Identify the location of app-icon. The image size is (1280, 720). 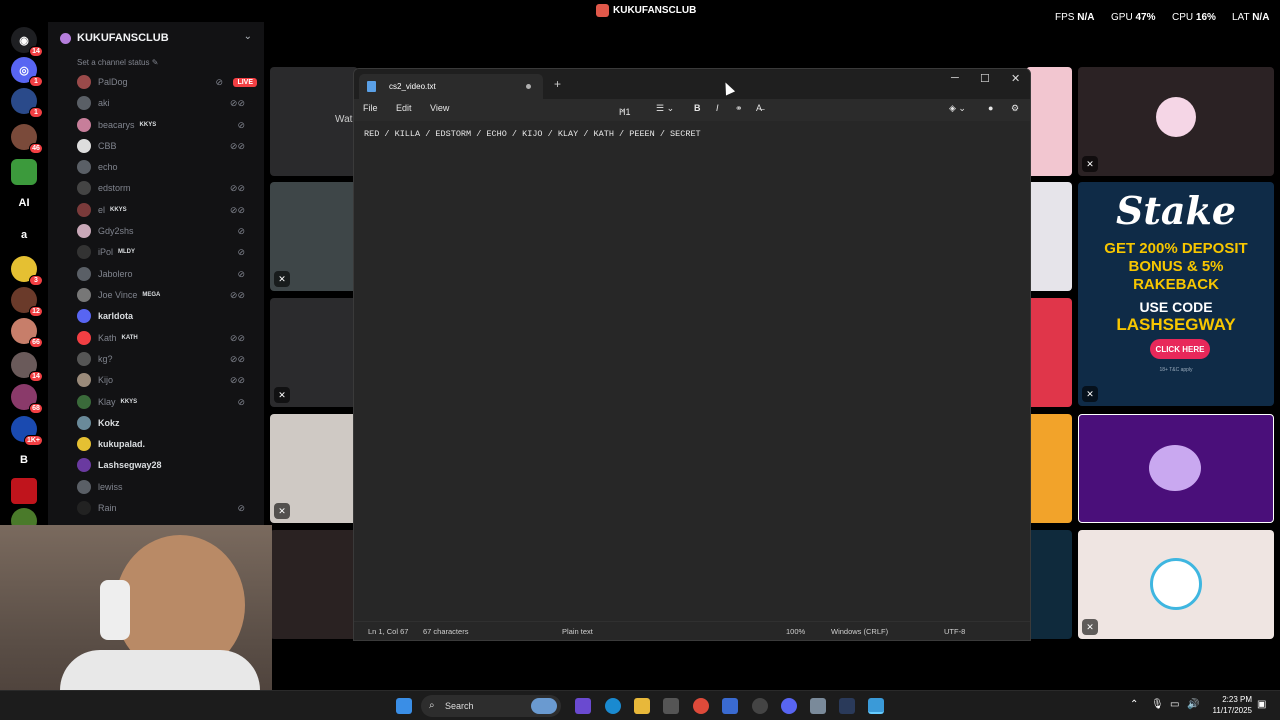
(760, 706).